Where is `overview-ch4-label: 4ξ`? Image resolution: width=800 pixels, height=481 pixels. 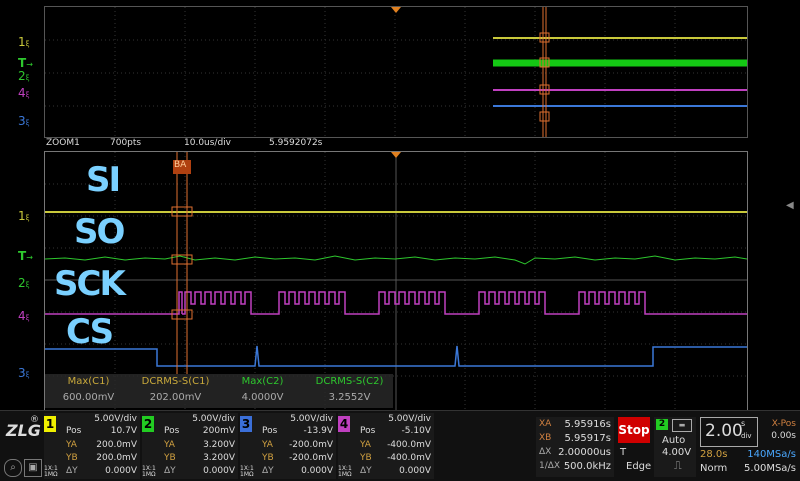 overview-ch4-label: 4ξ is located at coordinates (24, 93).